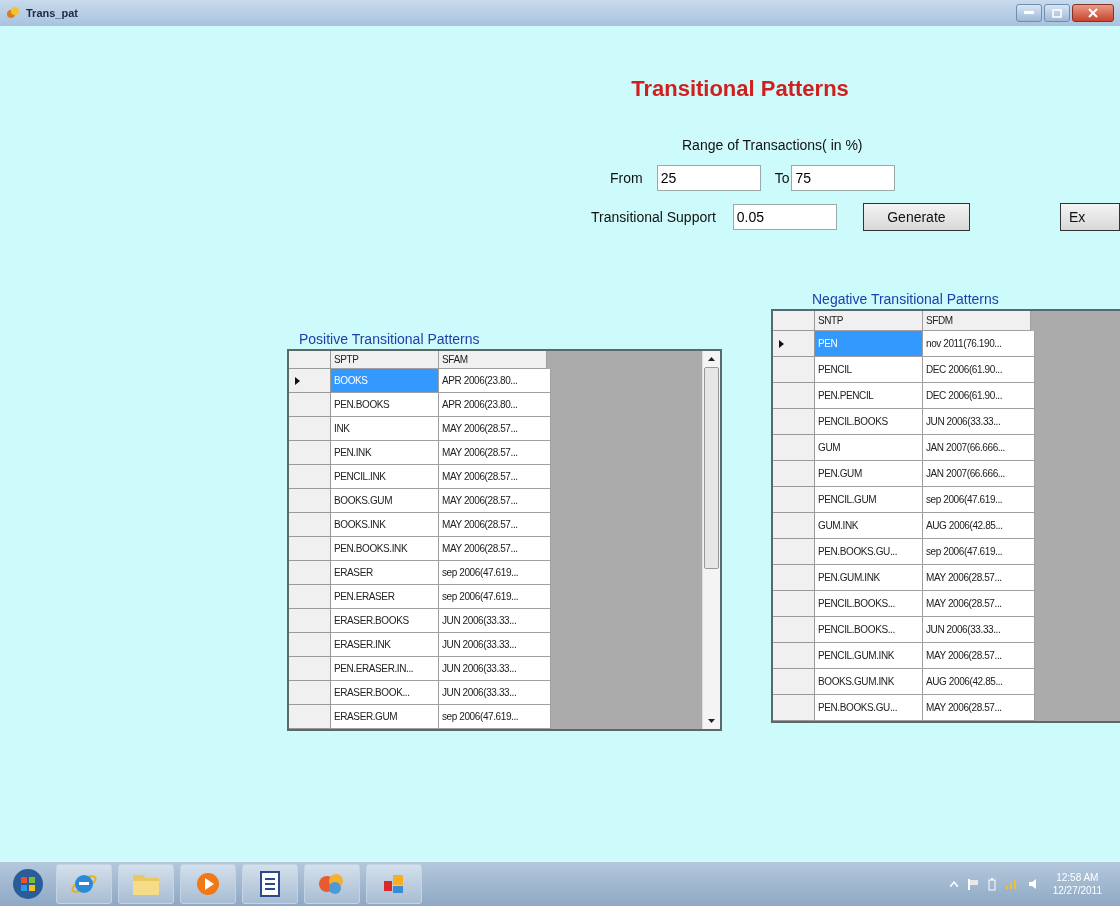 The width and height of the screenshot is (1120, 906). What do you see at coordinates (708, 178) in the screenshot?
I see `from-field: 25` at bounding box center [708, 178].